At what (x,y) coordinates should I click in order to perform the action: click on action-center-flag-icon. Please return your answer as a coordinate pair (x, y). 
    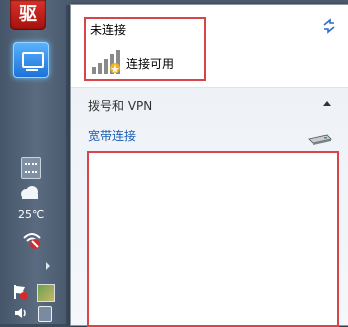
    Looking at the image, I should click on (20, 292).